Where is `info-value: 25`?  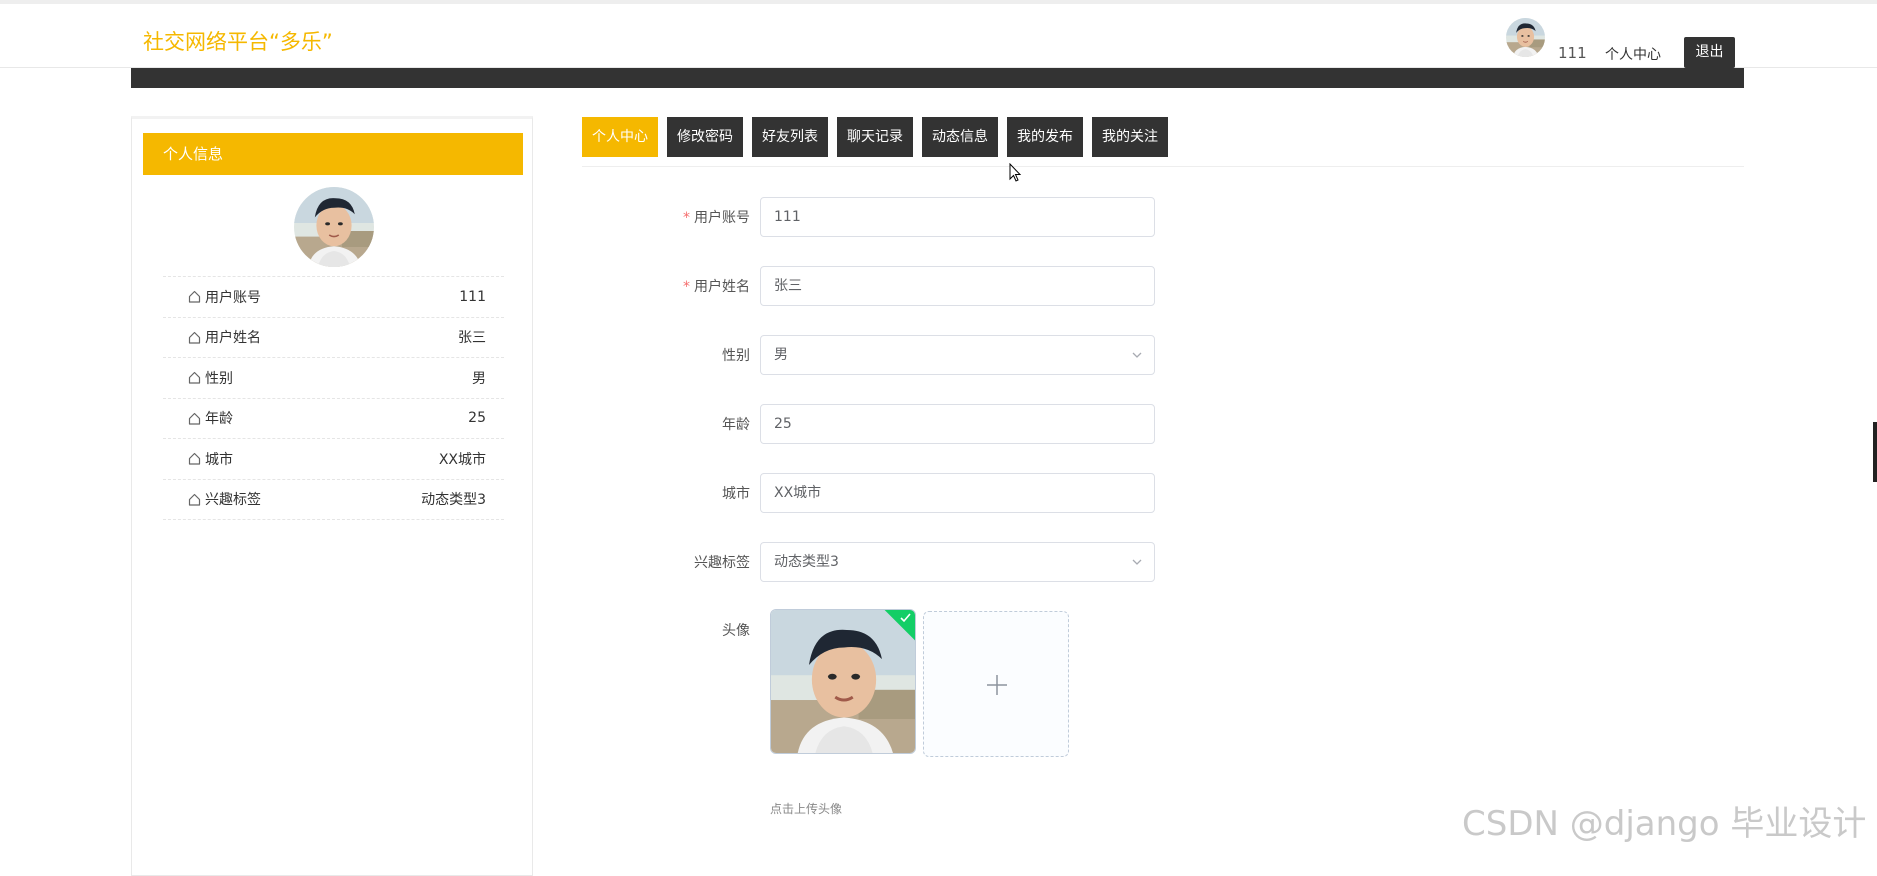
info-value: 25 is located at coordinates (477, 418).